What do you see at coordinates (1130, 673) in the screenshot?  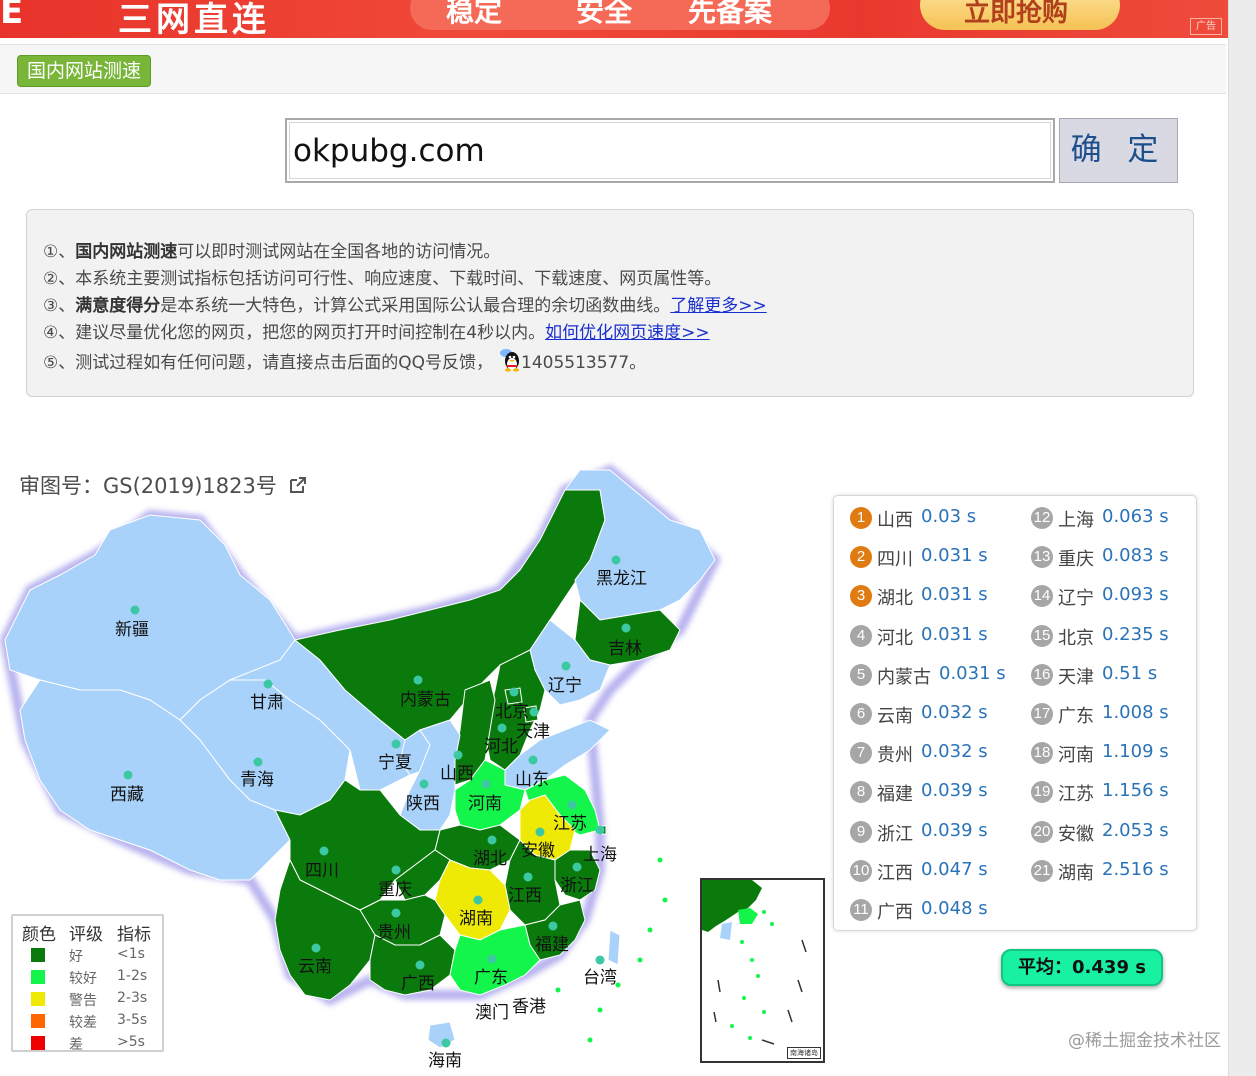 I see `rank-time: 0.51 s` at bounding box center [1130, 673].